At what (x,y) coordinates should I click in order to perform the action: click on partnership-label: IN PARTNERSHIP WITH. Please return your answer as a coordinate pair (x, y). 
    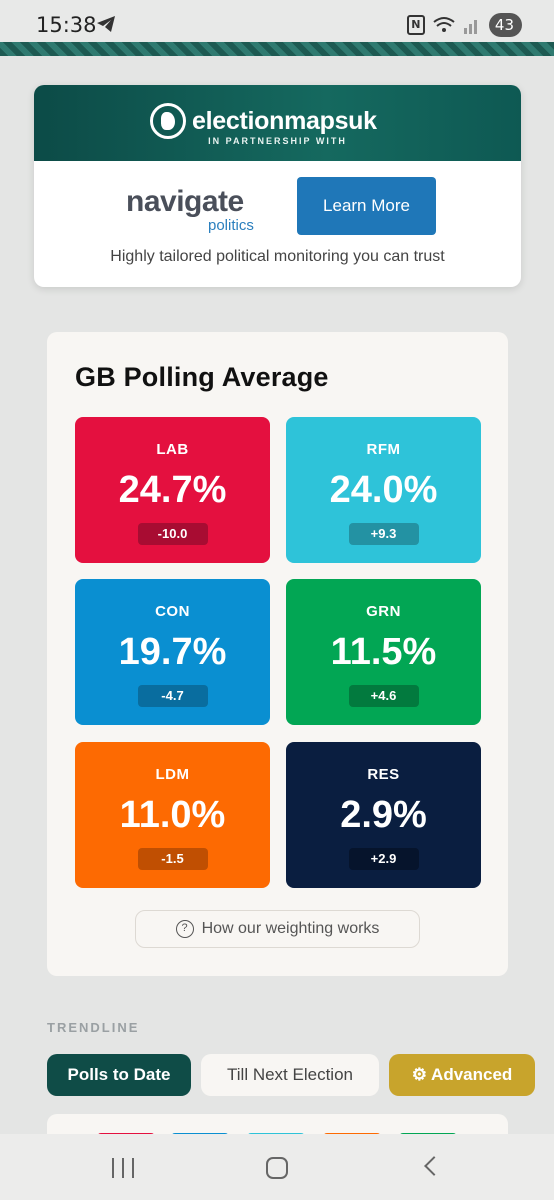
    Looking at the image, I should click on (277, 141).